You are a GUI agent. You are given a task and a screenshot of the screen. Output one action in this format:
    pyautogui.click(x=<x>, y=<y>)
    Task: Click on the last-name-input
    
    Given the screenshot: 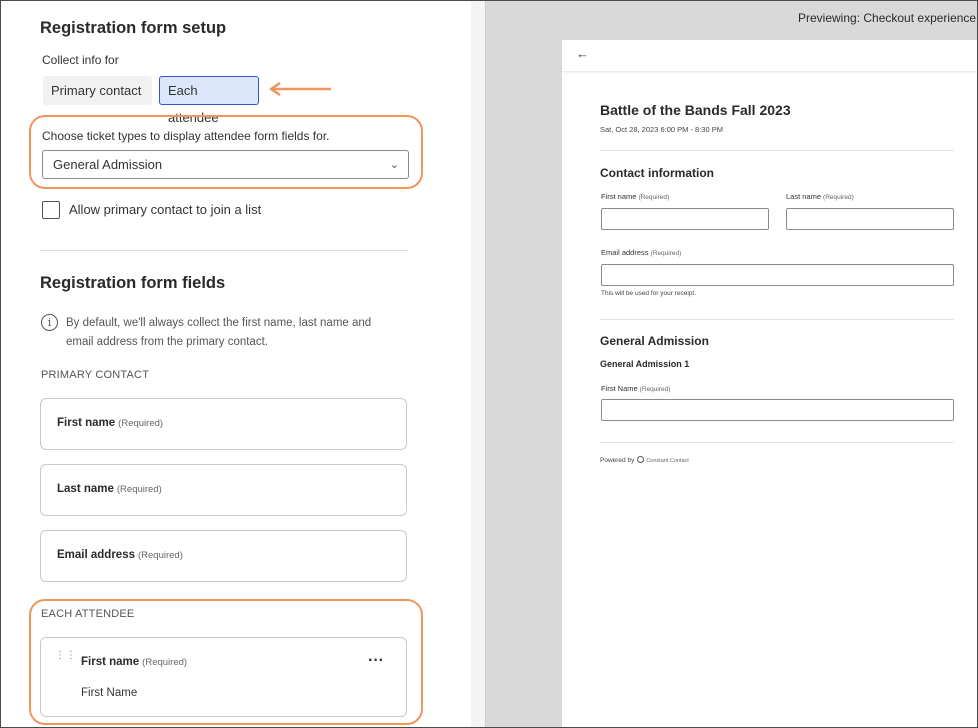 What is the action you would take?
    pyautogui.click(x=870, y=219)
    